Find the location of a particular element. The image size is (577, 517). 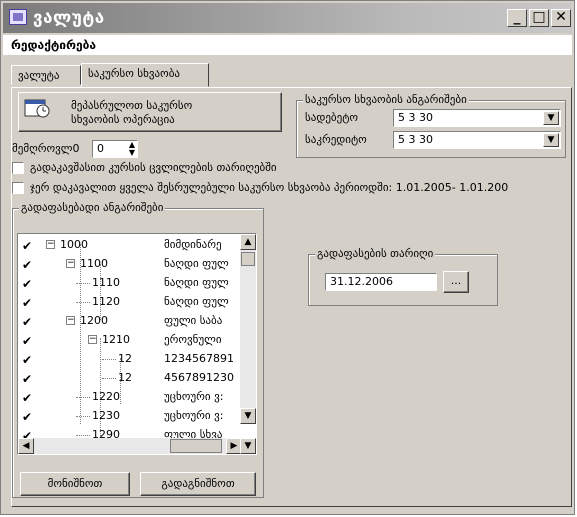

tab-exchange-difference: საკურსო სხვაობა is located at coordinates (145, 75).